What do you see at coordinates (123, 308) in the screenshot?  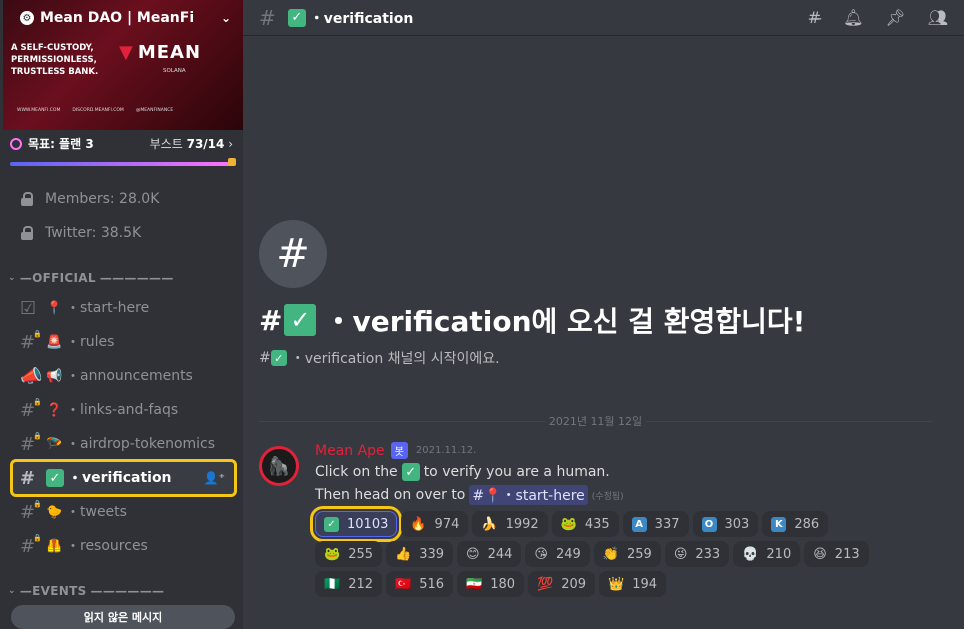 I see `channel-start-here: ☑ 📍 ・ start-here` at bounding box center [123, 308].